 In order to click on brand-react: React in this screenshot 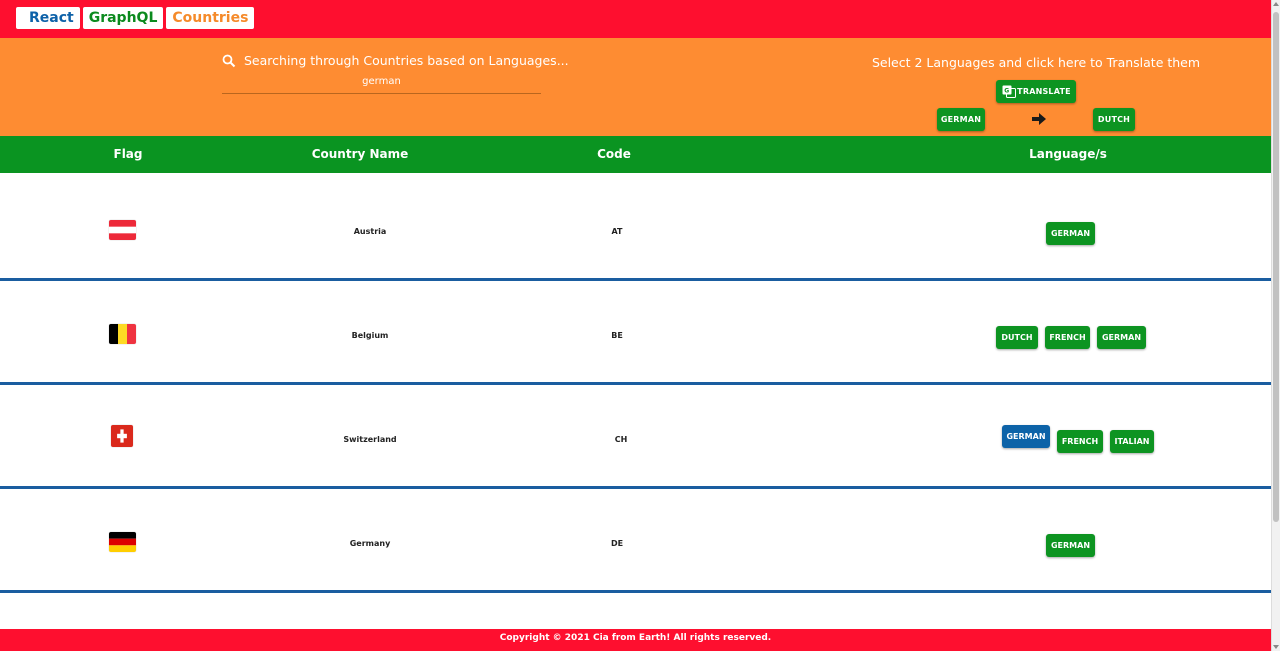, I will do `click(48, 18)`.